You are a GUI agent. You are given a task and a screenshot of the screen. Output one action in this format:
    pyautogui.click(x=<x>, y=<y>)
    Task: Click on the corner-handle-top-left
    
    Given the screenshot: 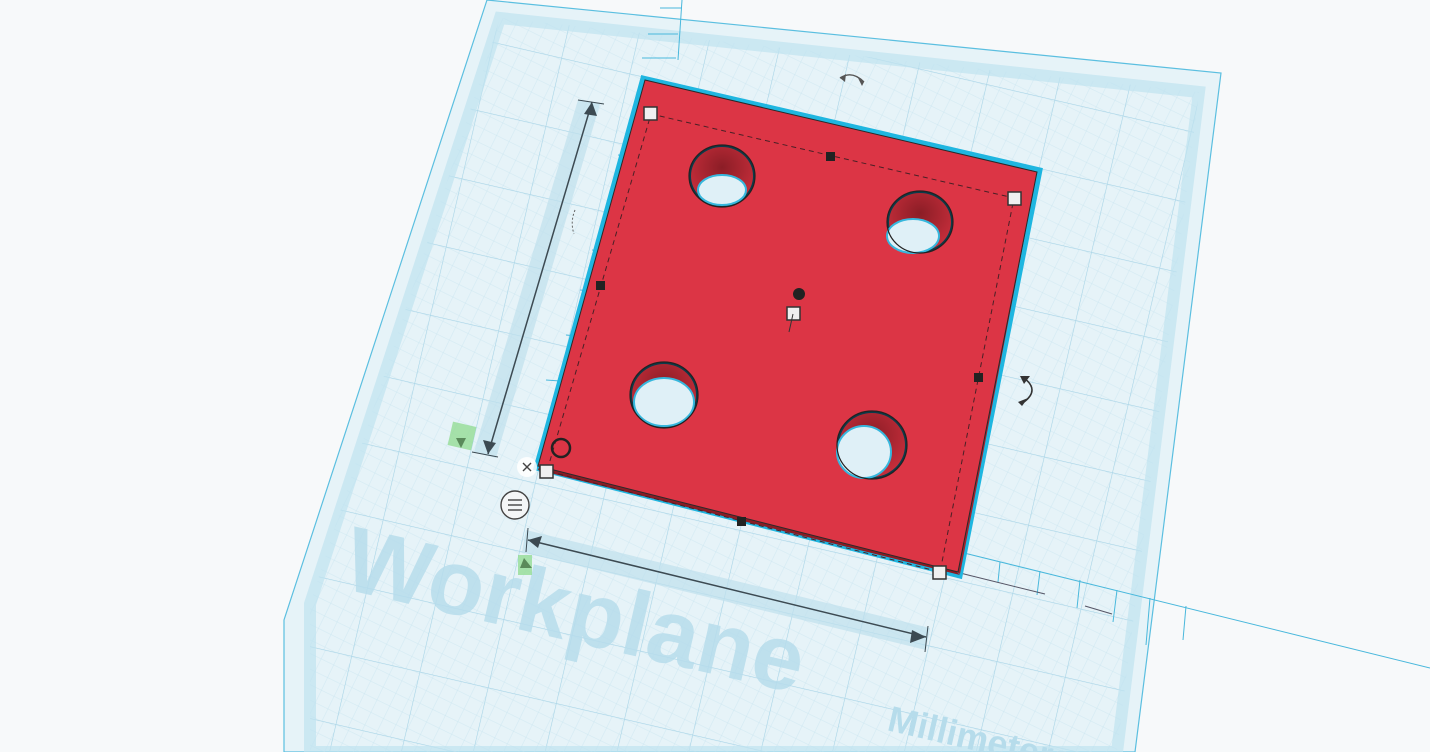 What is the action you would take?
    pyautogui.click(x=650, y=113)
    